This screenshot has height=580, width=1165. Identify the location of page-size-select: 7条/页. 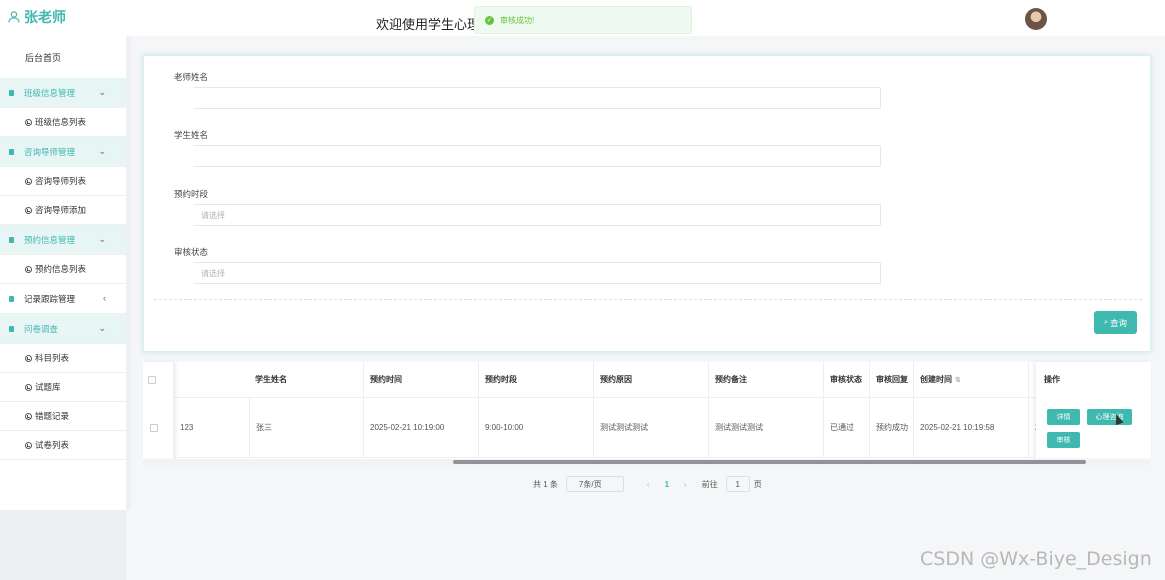
(594, 484).